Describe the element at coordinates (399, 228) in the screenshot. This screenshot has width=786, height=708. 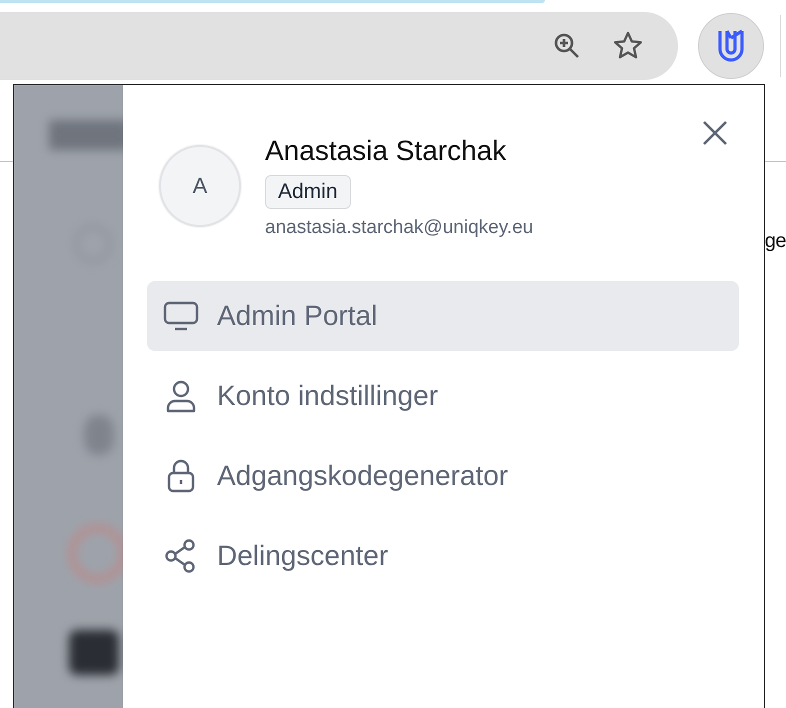
I see `user-email: anastasia.starchak@uniqkey.eu` at that location.